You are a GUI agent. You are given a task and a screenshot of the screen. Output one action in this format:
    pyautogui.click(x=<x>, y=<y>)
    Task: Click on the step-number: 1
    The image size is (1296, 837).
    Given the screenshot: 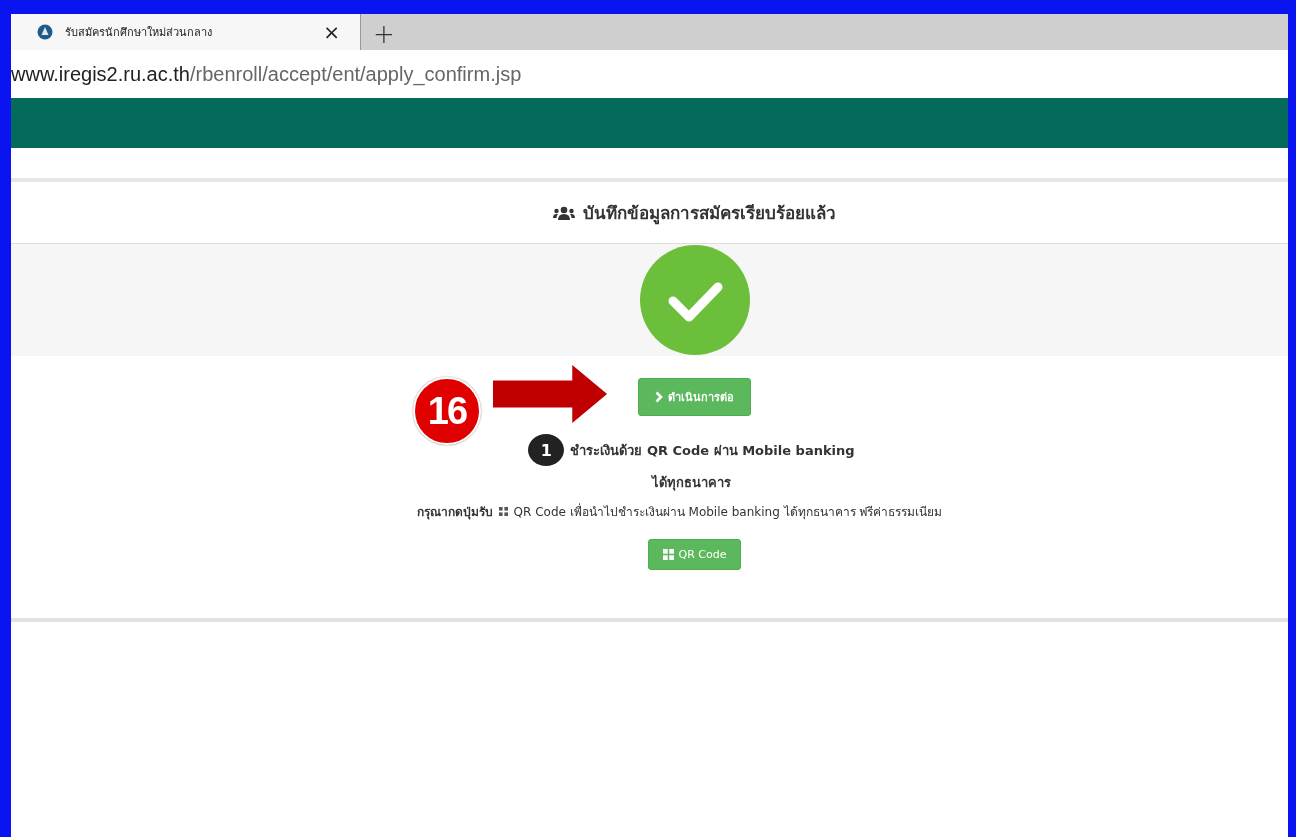 What is the action you would take?
    pyautogui.click(x=546, y=450)
    